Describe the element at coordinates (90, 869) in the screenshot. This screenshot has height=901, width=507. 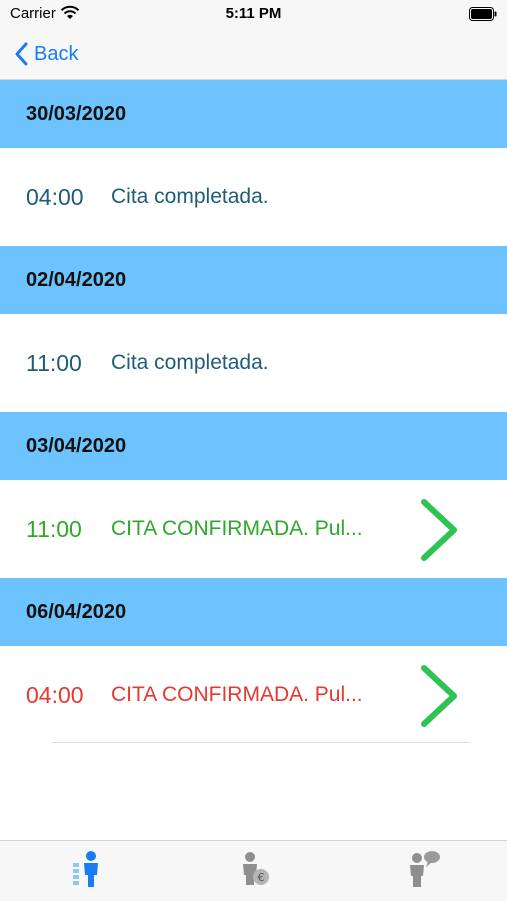
I see `person-blue-icon` at that location.